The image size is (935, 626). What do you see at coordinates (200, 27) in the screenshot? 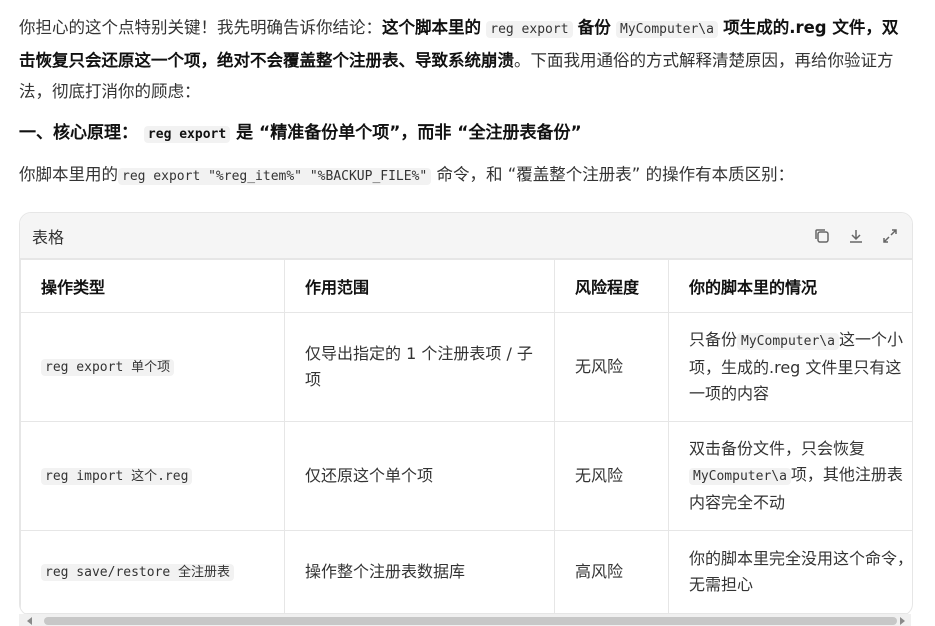
I see `intro-text-1: 你担心的这个点特别关键！我先明确告诉你结论：` at bounding box center [200, 27].